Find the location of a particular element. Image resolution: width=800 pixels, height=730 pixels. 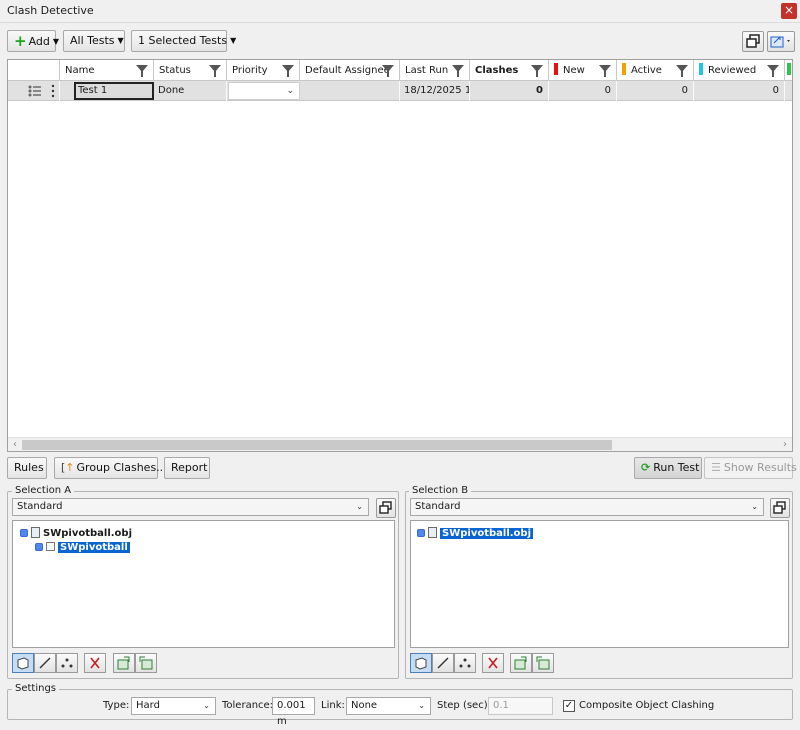

restore-panel-button is located at coordinates (753, 41).